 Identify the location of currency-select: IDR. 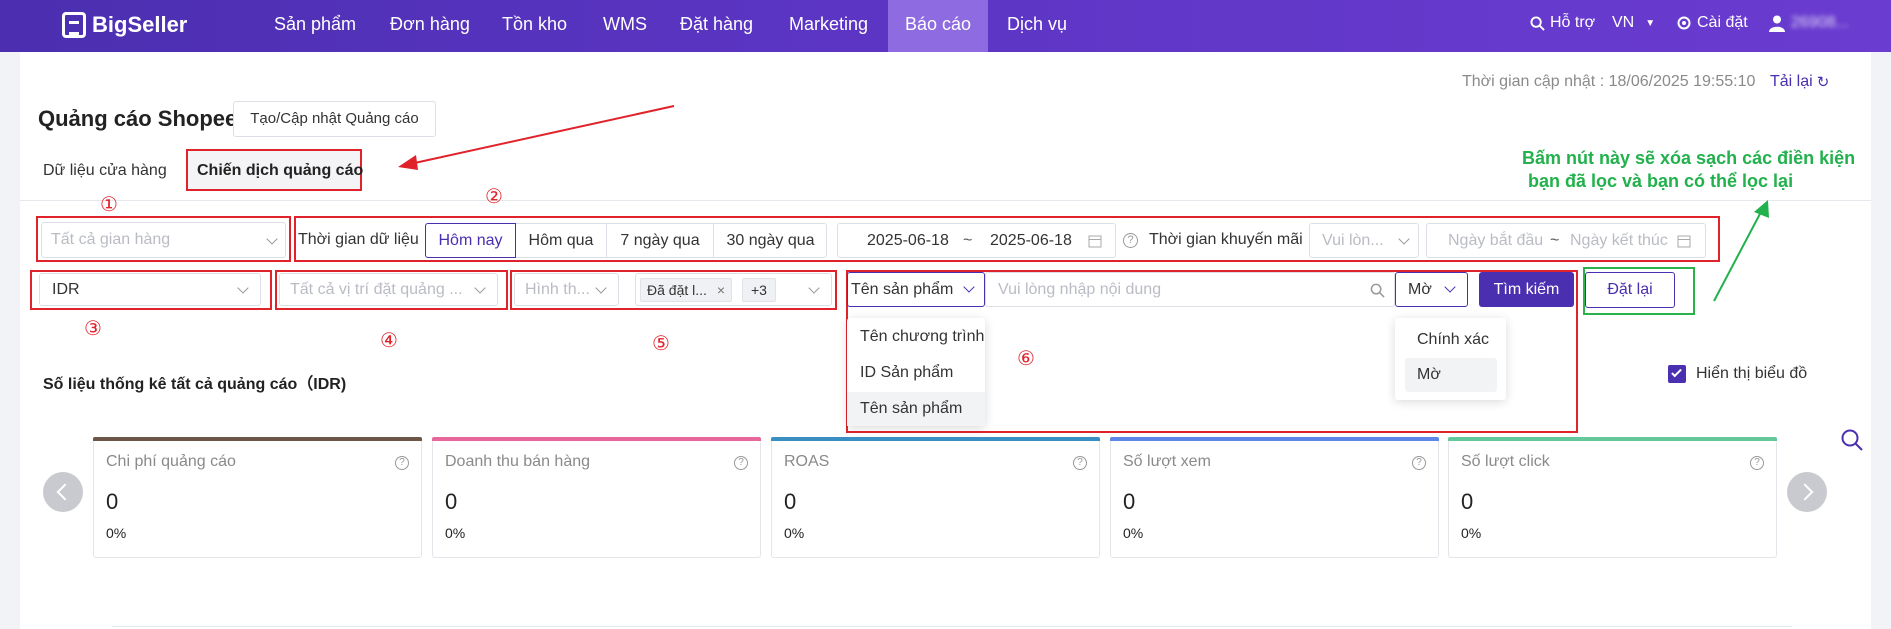
(150, 289).